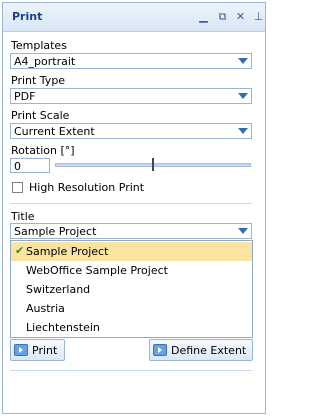  I want to click on define-extent-icon, so click(160, 350).